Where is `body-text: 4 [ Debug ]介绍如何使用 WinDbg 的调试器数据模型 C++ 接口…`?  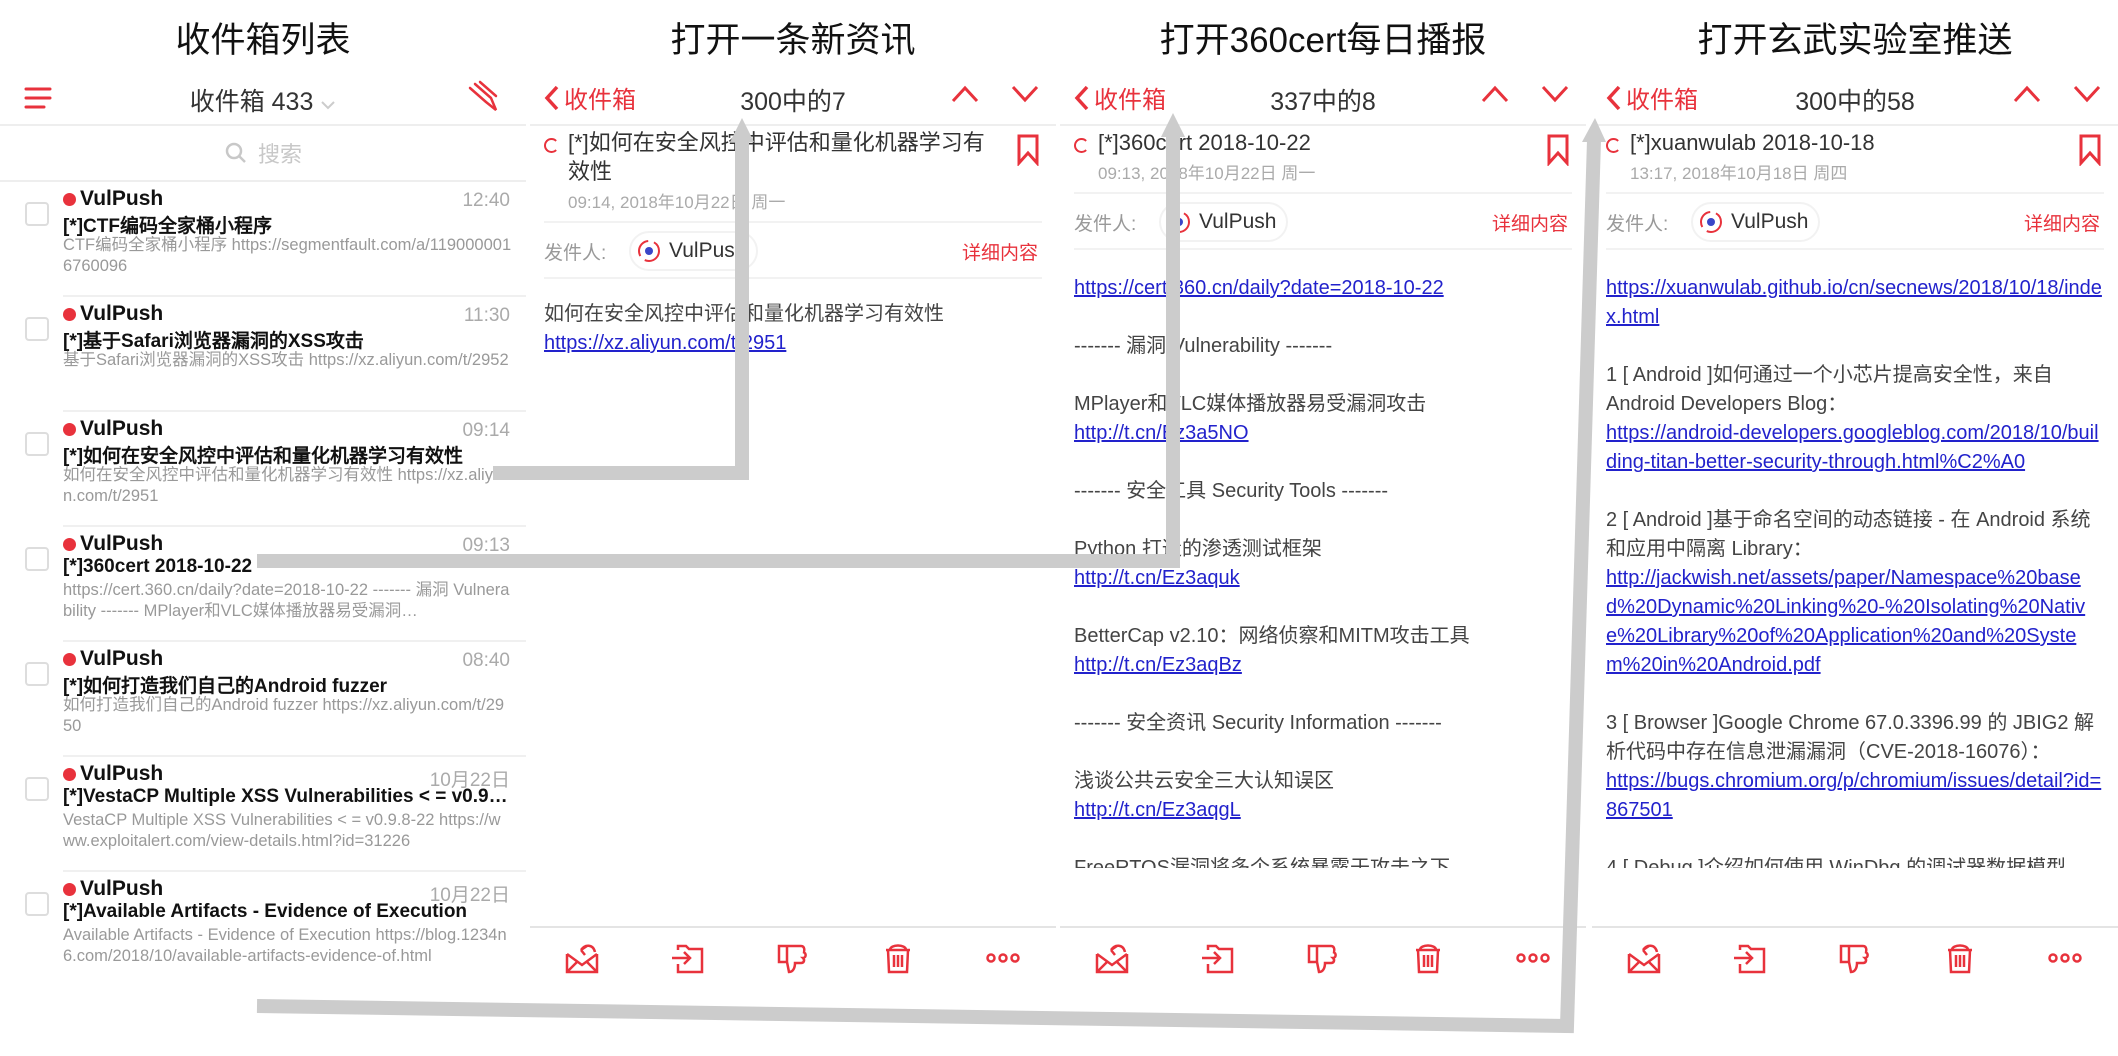
body-text: 4 [ Debug ]介绍如何使用 WinDbg 的调试器数据模型 C++ 接口… is located at coordinates (1836, 862).